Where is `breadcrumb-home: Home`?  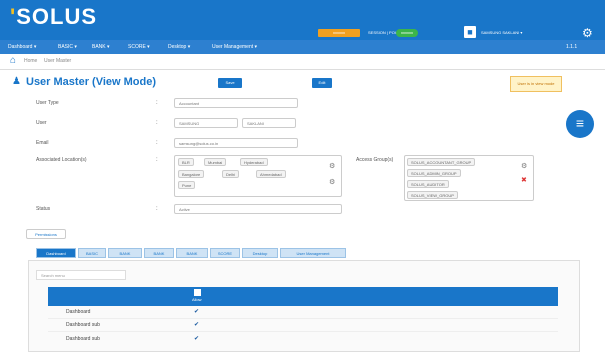
breadcrumb-home: Home is located at coordinates (30, 61).